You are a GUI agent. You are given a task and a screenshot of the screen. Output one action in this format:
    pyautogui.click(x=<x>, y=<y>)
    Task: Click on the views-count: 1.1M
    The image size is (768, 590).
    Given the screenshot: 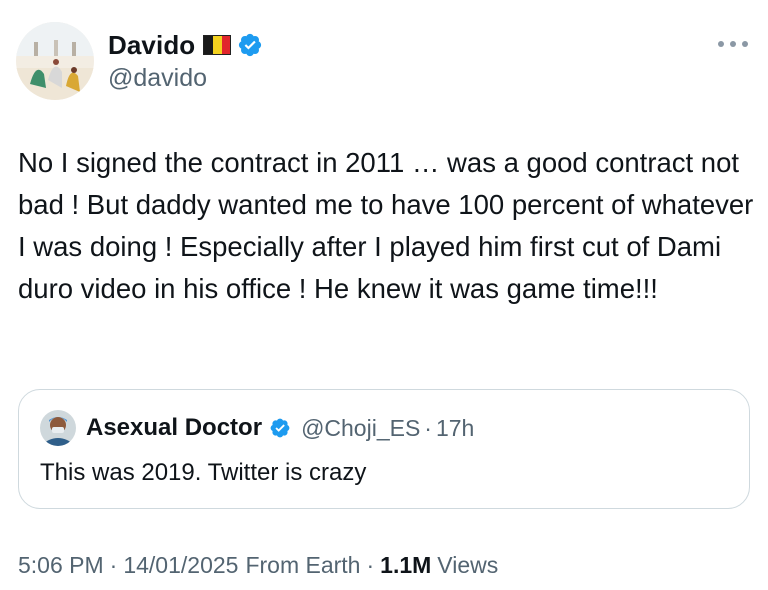 What is the action you would take?
    pyautogui.click(x=406, y=565)
    